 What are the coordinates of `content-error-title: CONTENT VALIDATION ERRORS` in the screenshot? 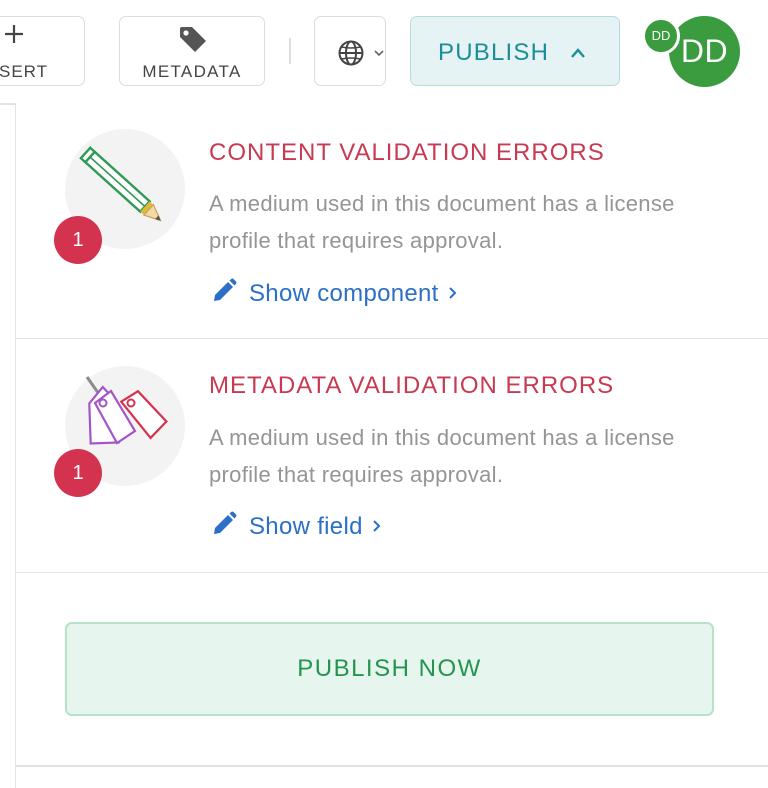 It's located at (407, 152).